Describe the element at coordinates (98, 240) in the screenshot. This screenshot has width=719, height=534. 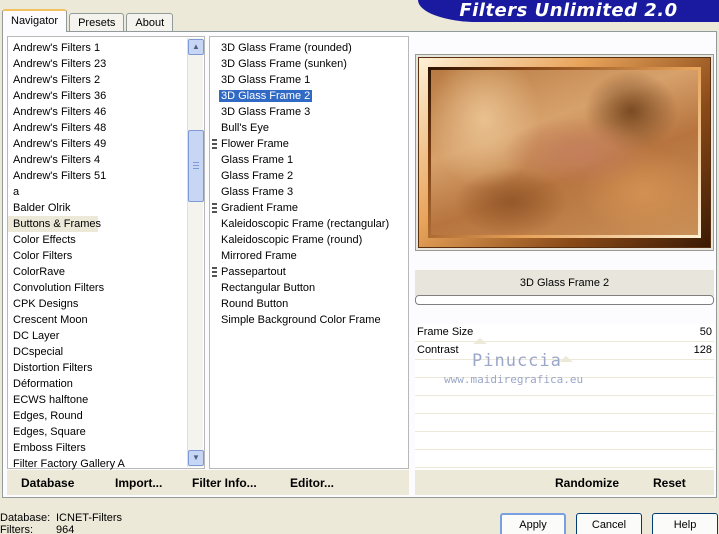
I see `category-item: Color Effects` at that location.